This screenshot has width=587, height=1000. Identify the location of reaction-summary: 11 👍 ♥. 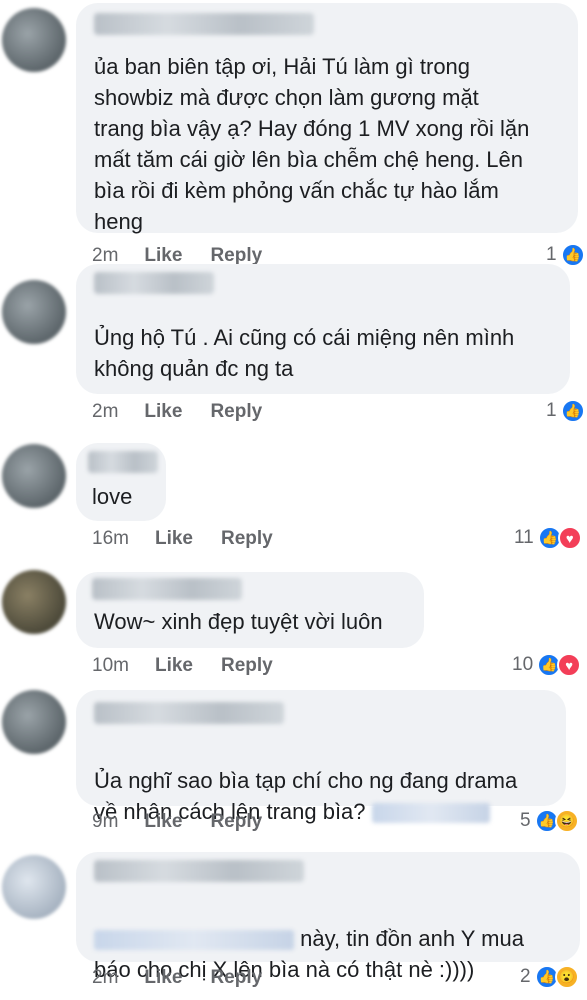
(548, 538).